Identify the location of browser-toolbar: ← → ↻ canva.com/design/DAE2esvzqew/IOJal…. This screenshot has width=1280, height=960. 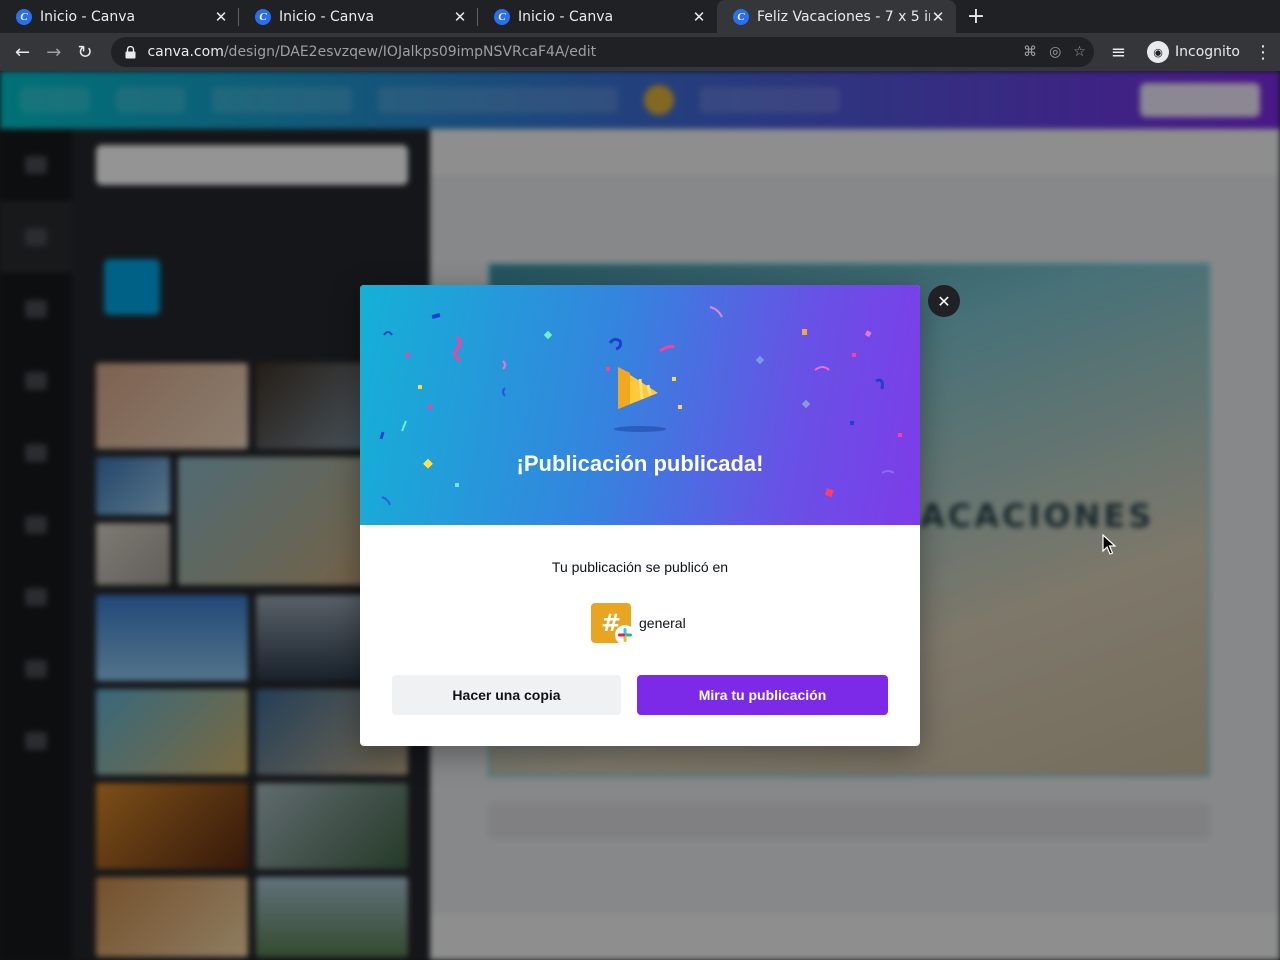
(640, 52).